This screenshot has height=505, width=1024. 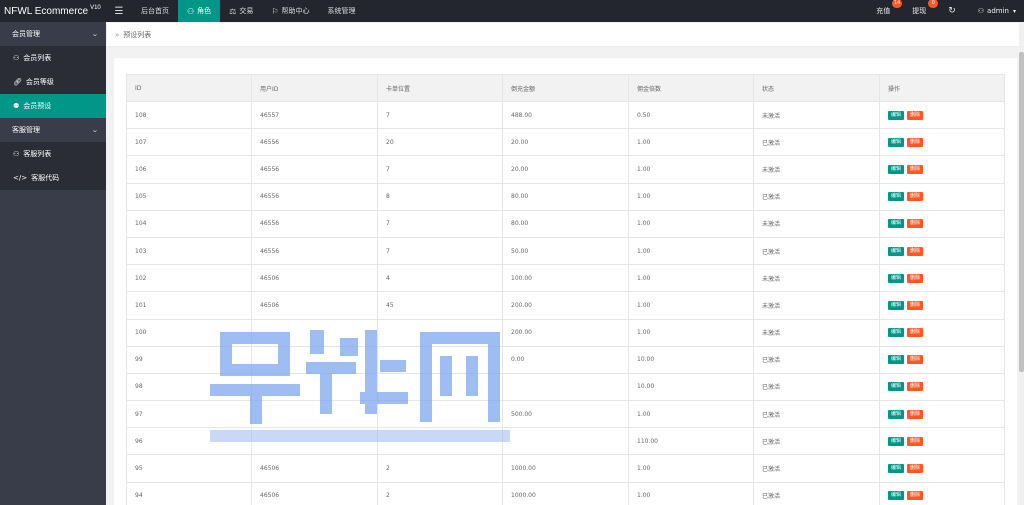 What do you see at coordinates (314, 115) in the screenshot?
I see `table-cell: 46557` at bounding box center [314, 115].